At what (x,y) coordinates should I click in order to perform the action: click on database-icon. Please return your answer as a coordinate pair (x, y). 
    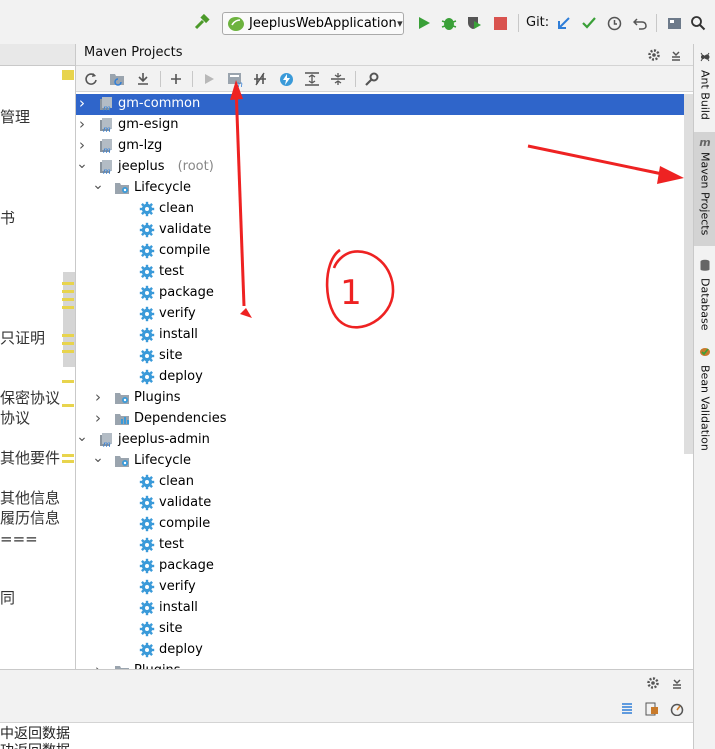
    Looking at the image, I should click on (705, 265).